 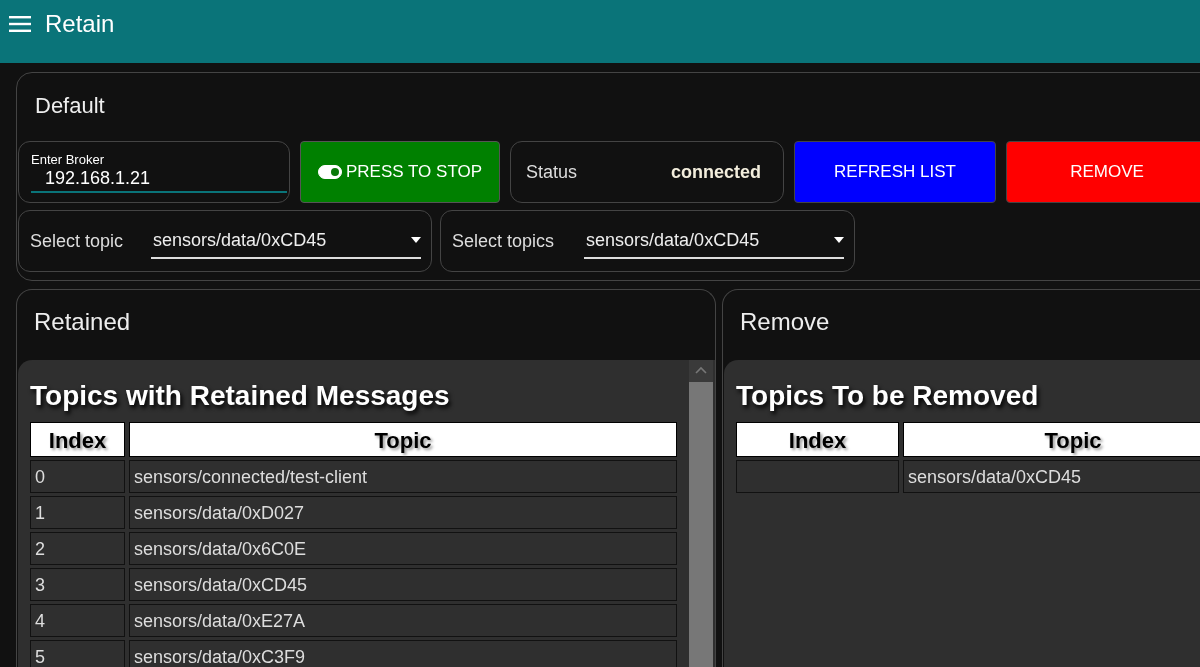 I want to click on panel-title: Remove, so click(x=785, y=322).